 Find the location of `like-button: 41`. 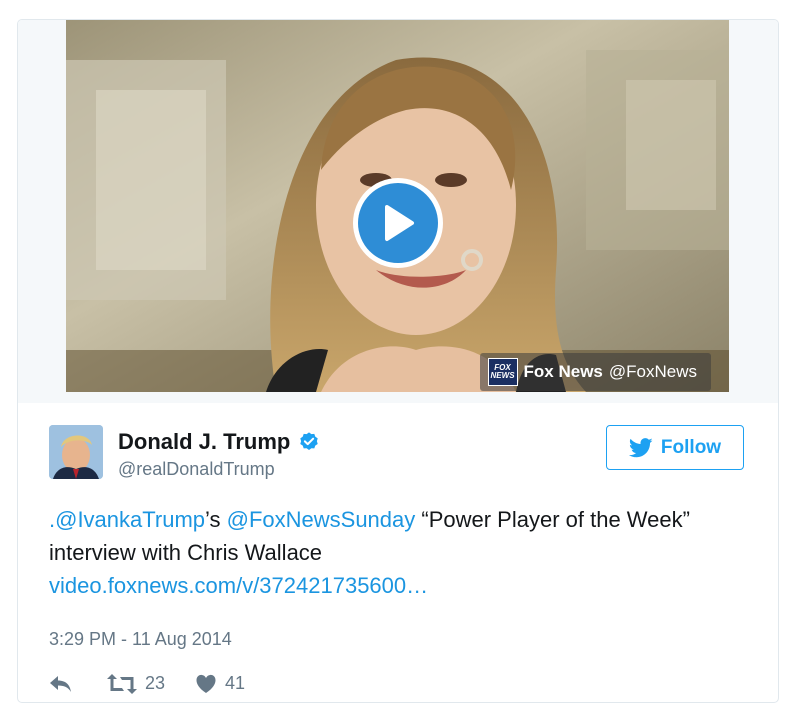

like-button: 41 is located at coordinates (220, 683).